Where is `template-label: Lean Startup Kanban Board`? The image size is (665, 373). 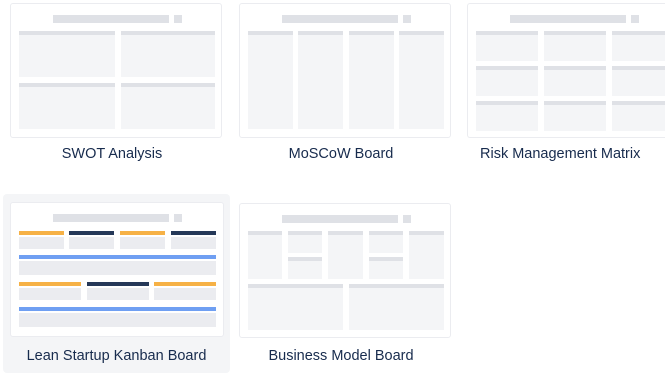
template-label: Lean Startup Kanban Board is located at coordinates (116, 356).